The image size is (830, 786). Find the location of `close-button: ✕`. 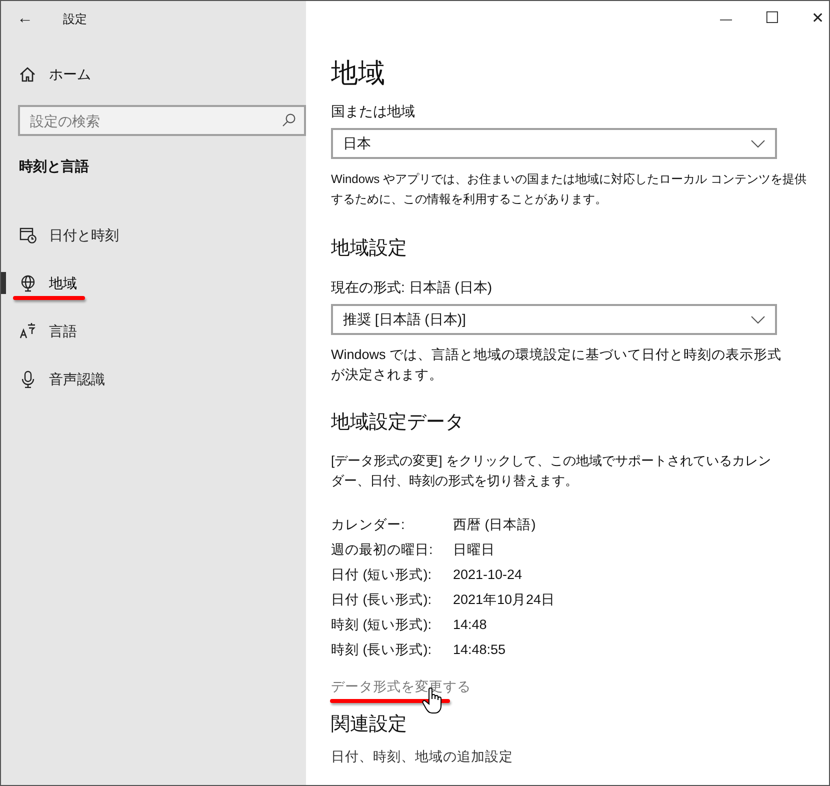

close-button: ✕ is located at coordinates (812, 19).